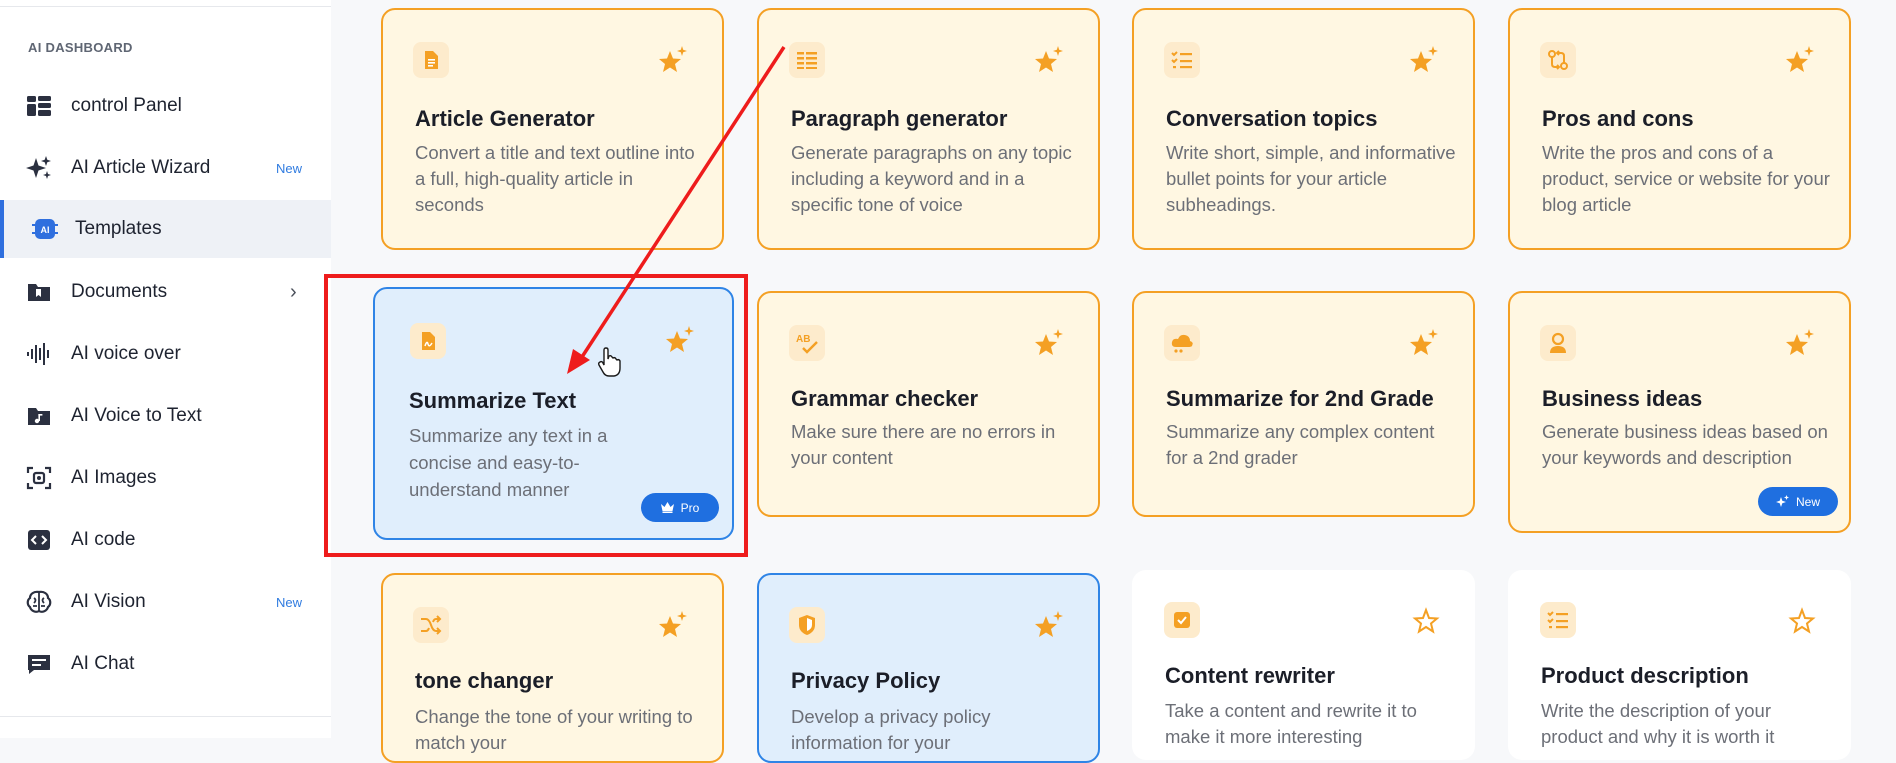 The width and height of the screenshot is (1896, 763). I want to click on sidebar-item-ai-voice-over: AI voice over, so click(165, 354).